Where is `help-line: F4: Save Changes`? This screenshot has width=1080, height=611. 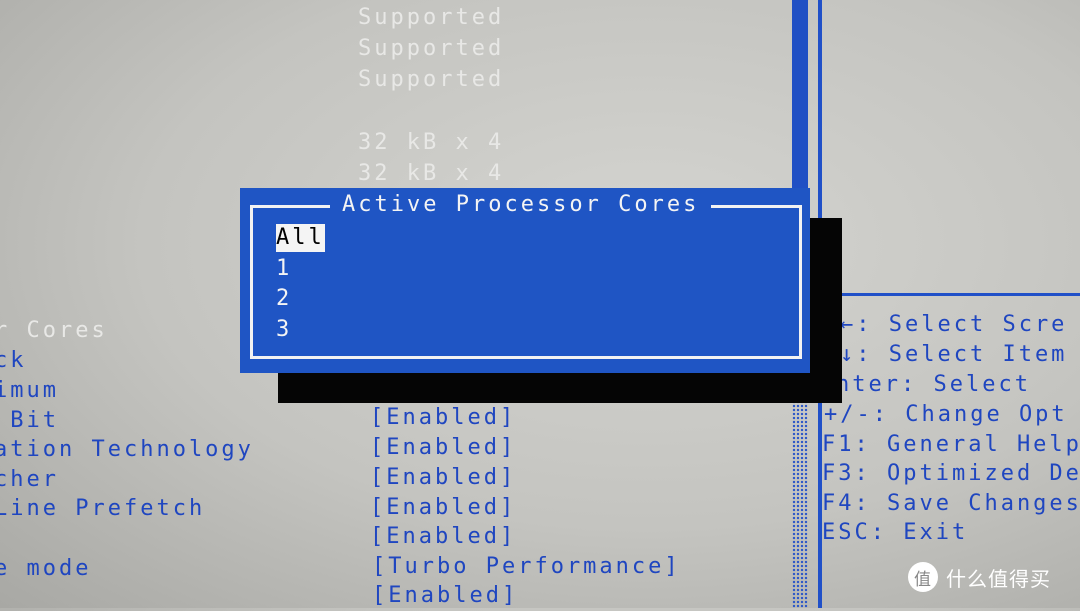
help-line: F4: Save Changes is located at coordinates (951, 503).